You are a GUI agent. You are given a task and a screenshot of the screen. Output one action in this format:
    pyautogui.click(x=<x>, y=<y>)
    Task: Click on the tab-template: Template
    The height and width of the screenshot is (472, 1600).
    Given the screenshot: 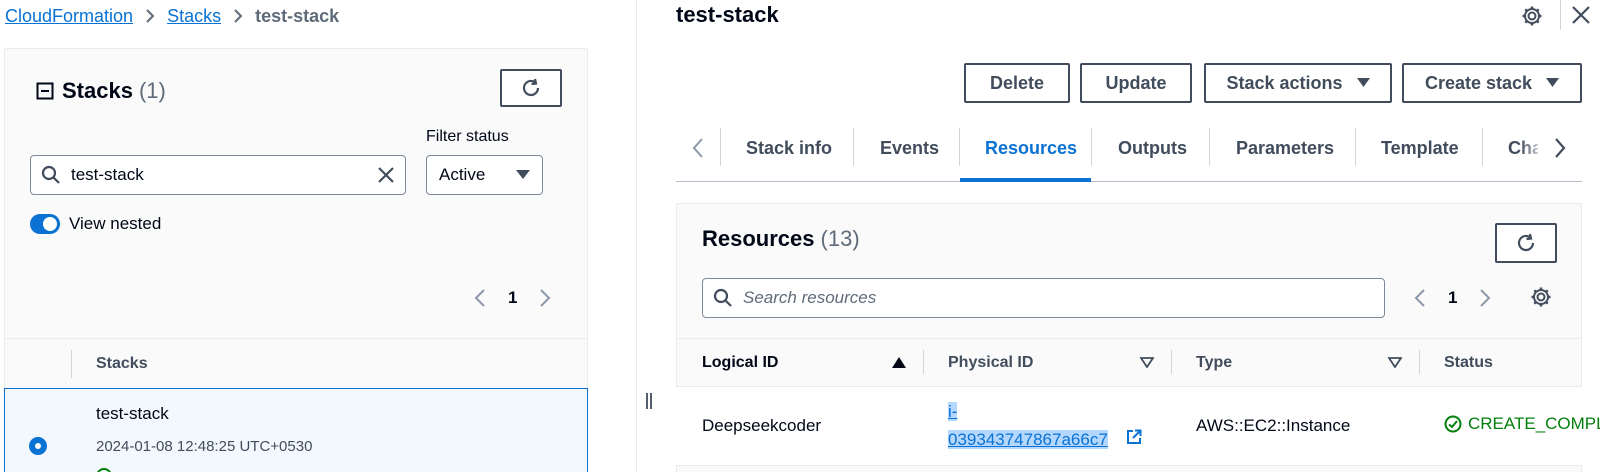 What is the action you would take?
    pyautogui.click(x=1420, y=148)
    